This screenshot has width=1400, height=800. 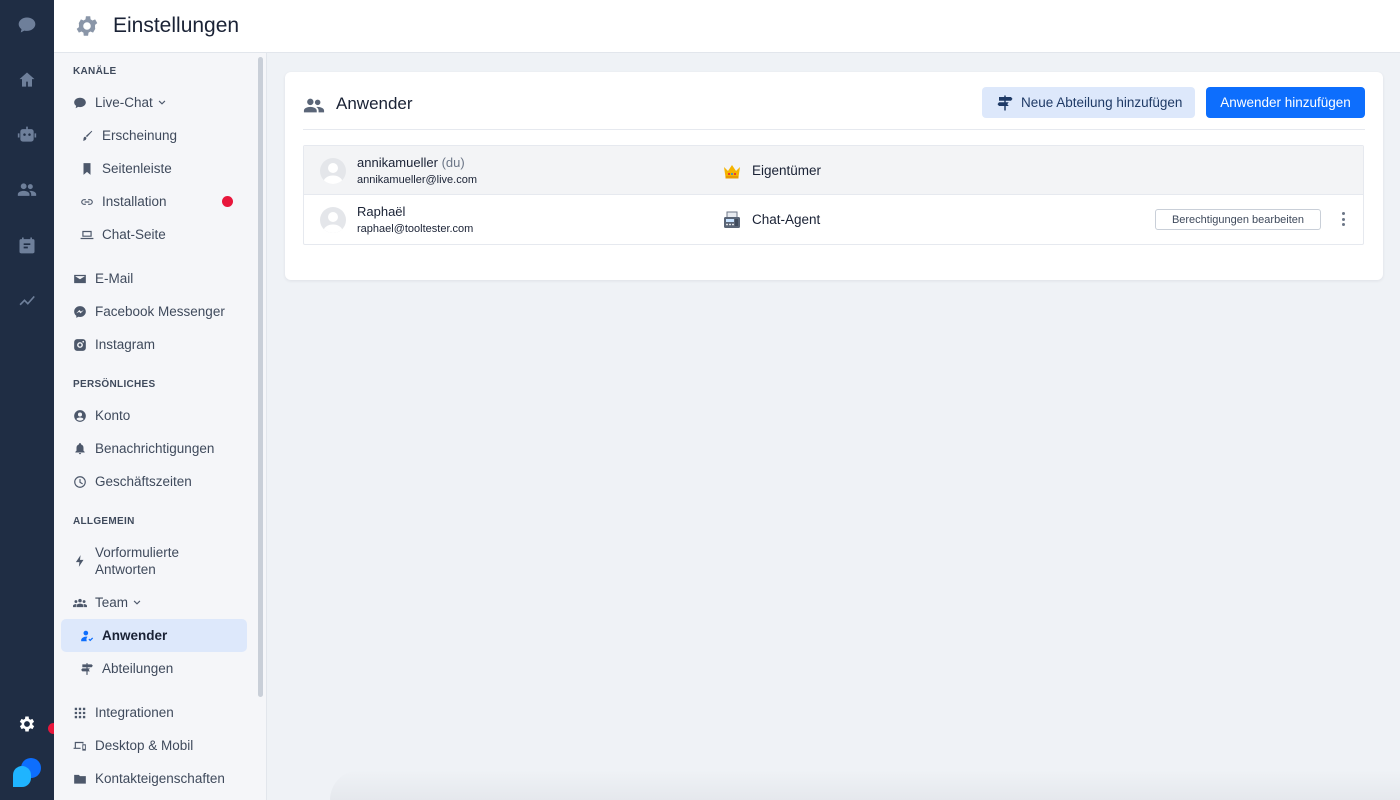 I want to click on chevron-down-icon, so click(x=137, y=602).